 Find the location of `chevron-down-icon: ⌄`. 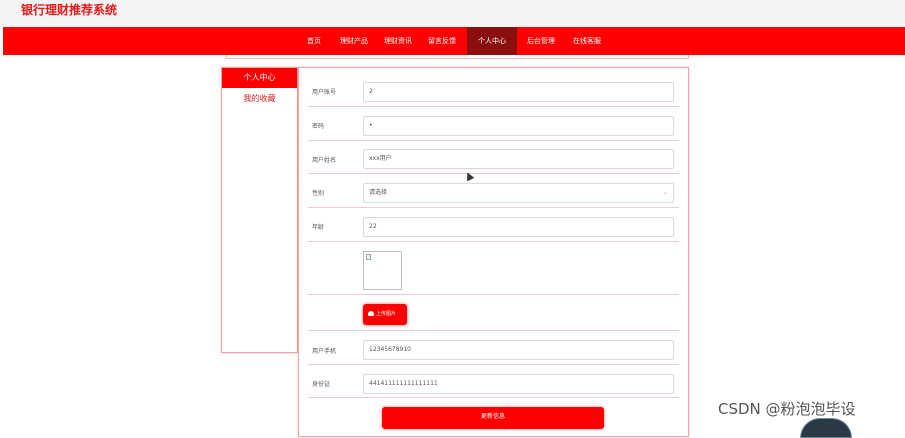

chevron-down-icon: ⌄ is located at coordinates (665, 192).